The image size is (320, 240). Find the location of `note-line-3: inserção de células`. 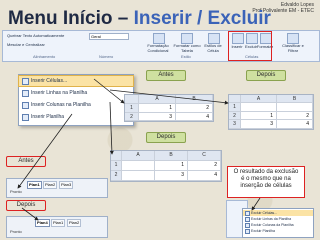

note-line-3: inserção de células is located at coordinates (266, 186).